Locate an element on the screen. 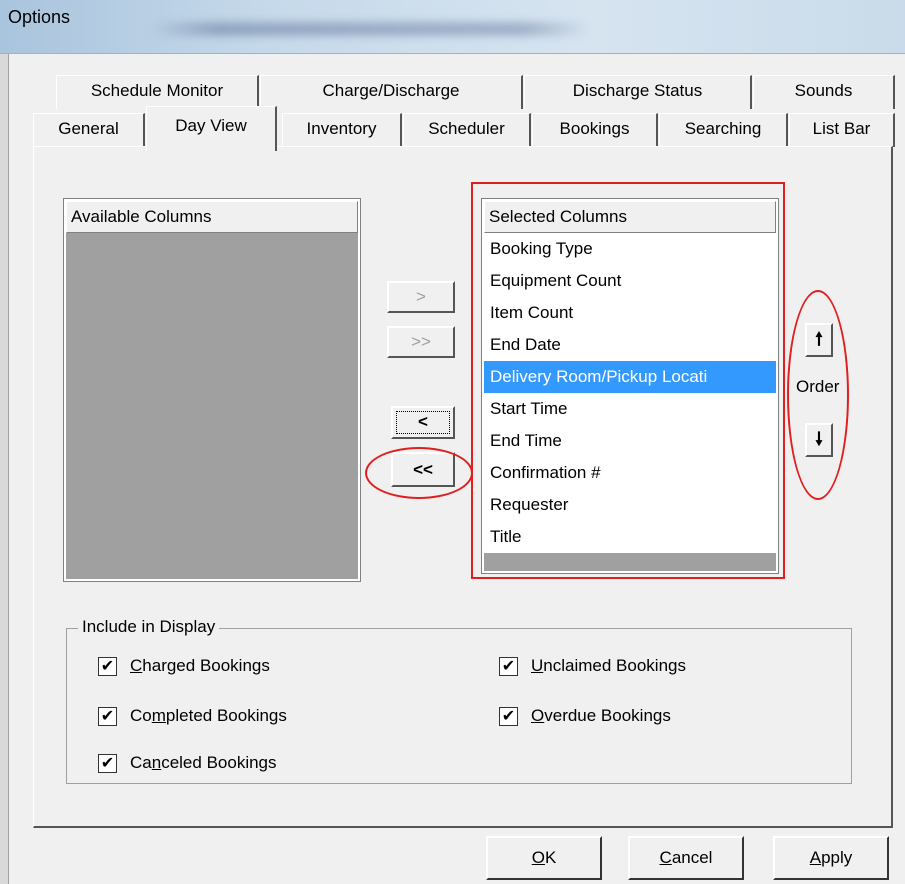  annotation-oval-order is located at coordinates (818, 395).